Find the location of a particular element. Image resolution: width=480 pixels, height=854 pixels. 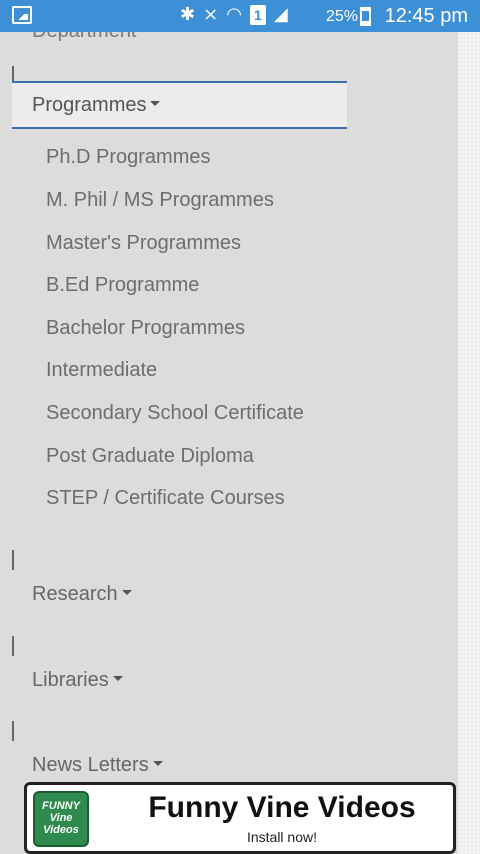

menu-item-department: Department is located at coordinates (84, 37).